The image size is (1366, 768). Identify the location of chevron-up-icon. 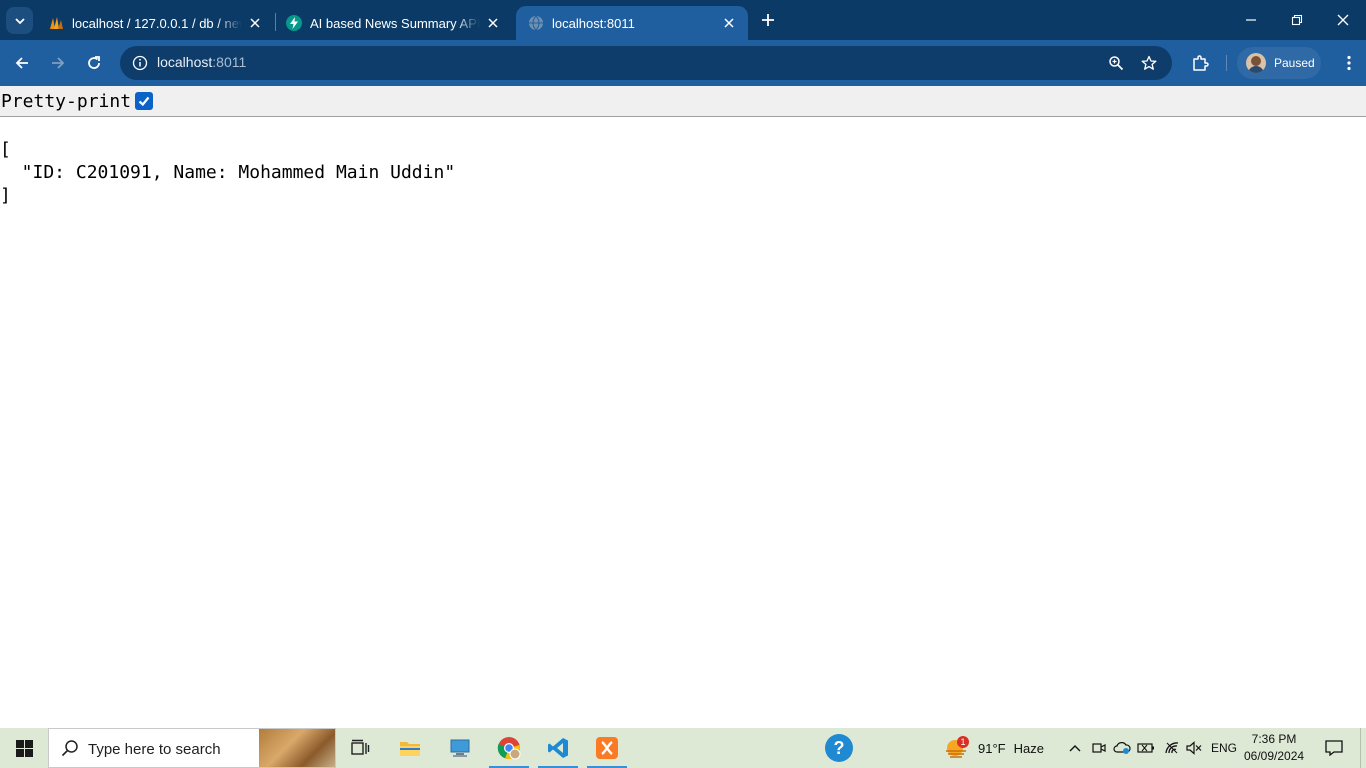
(1075, 748).